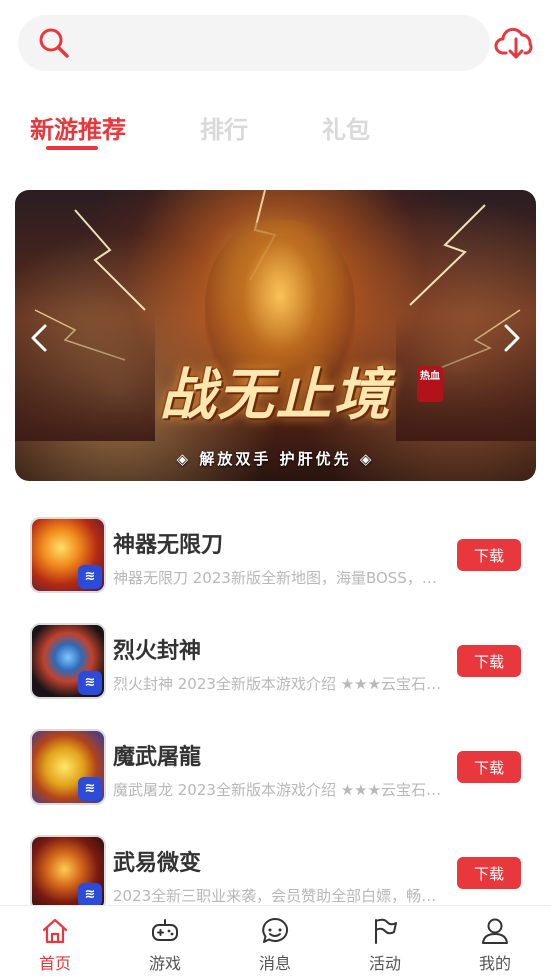 The width and height of the screenshot is (551, 979). Describe the element at coordinates (281, 896) in the screenshot. I see `game-description: 2023全新三职业来袭，会员赞助全部白嫖，畅爽体验` at that location.